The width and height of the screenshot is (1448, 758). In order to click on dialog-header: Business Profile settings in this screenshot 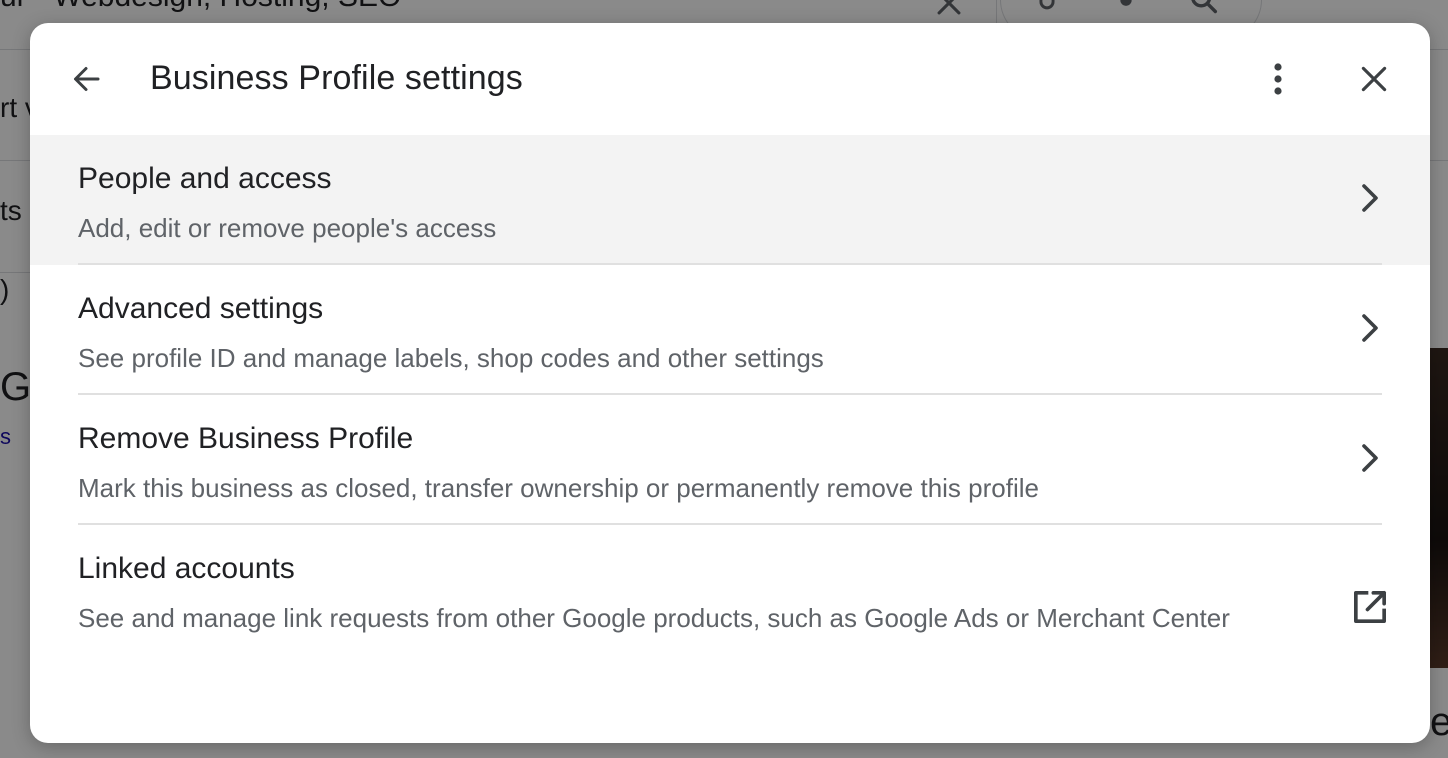, I will do `click(730, 79)`.